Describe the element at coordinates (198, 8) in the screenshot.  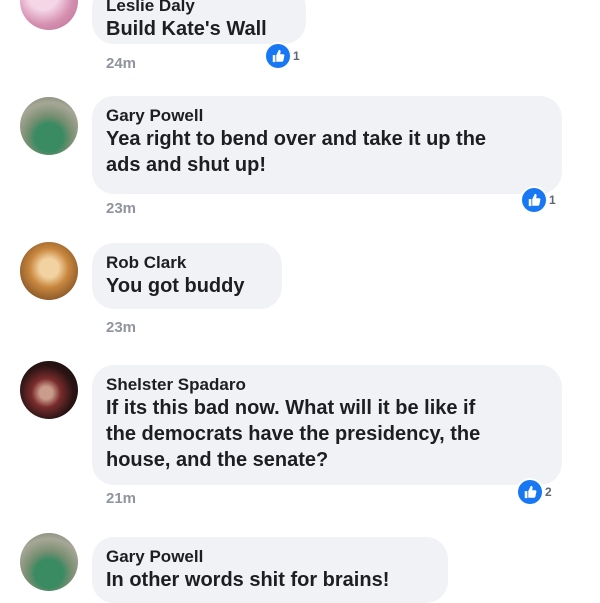
I see `author-name: Leslie Daly` at that location.